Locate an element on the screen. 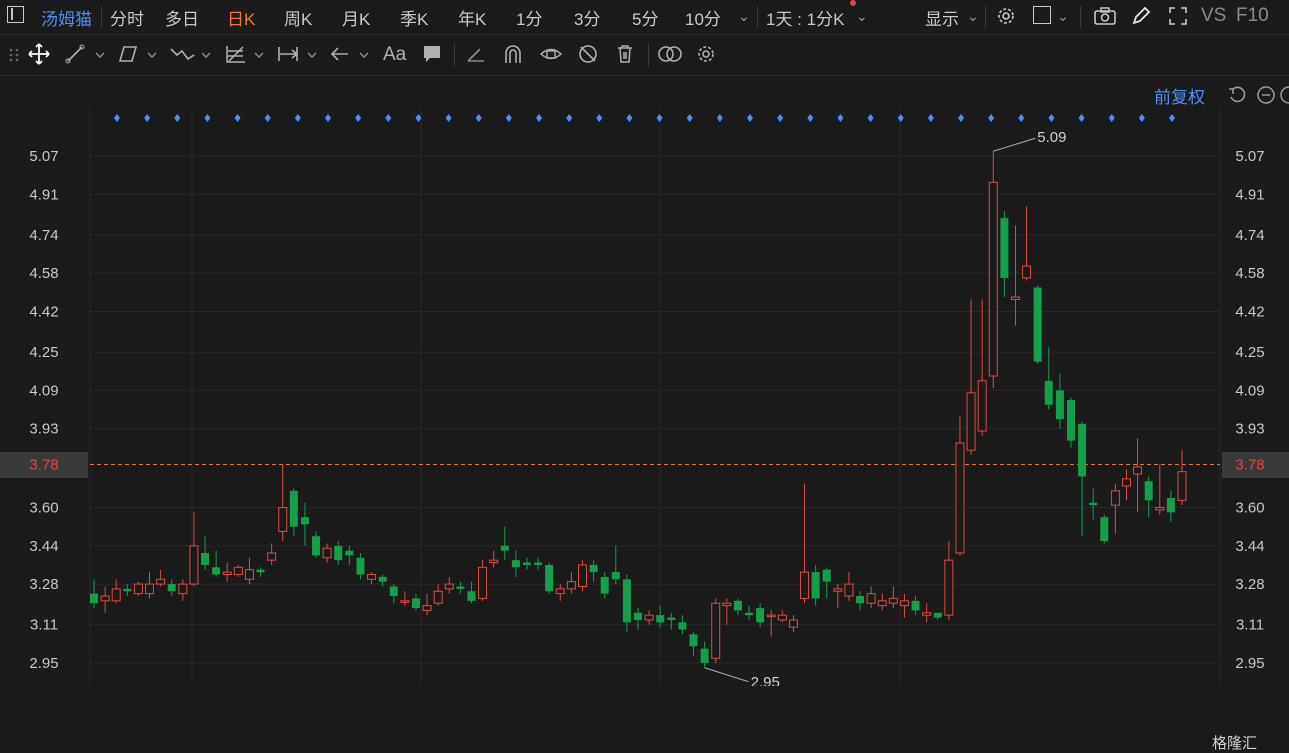 The image size is (1289, 753). y-tick-label-left: 4.09 is located at coordinates (43, 390).